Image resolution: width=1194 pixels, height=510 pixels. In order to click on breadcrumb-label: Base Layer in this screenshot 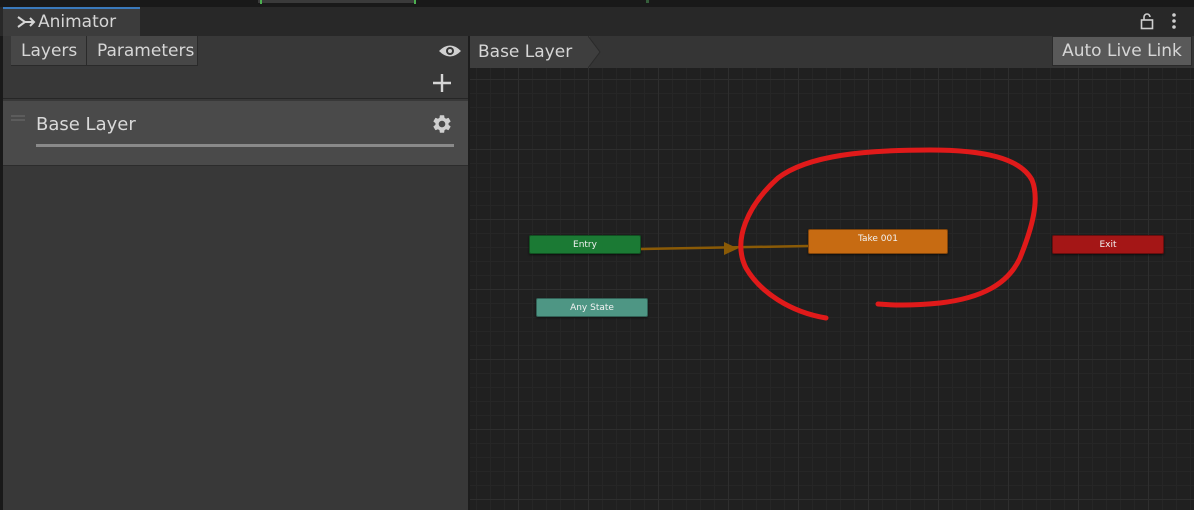, I will do `click(525, 52)`.